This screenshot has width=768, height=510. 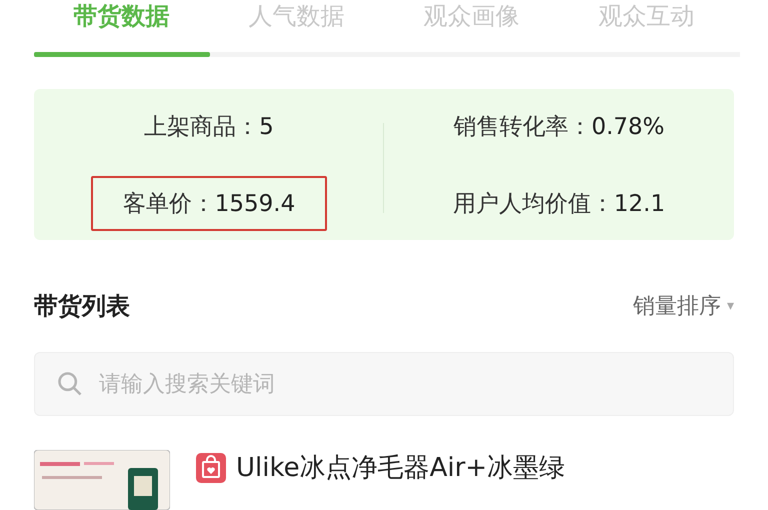 What do you see at coordinates (559, 127) in the screenshot?
I see `stat-text: 销售转化率：0.78%` at bounding box center [559, 127].